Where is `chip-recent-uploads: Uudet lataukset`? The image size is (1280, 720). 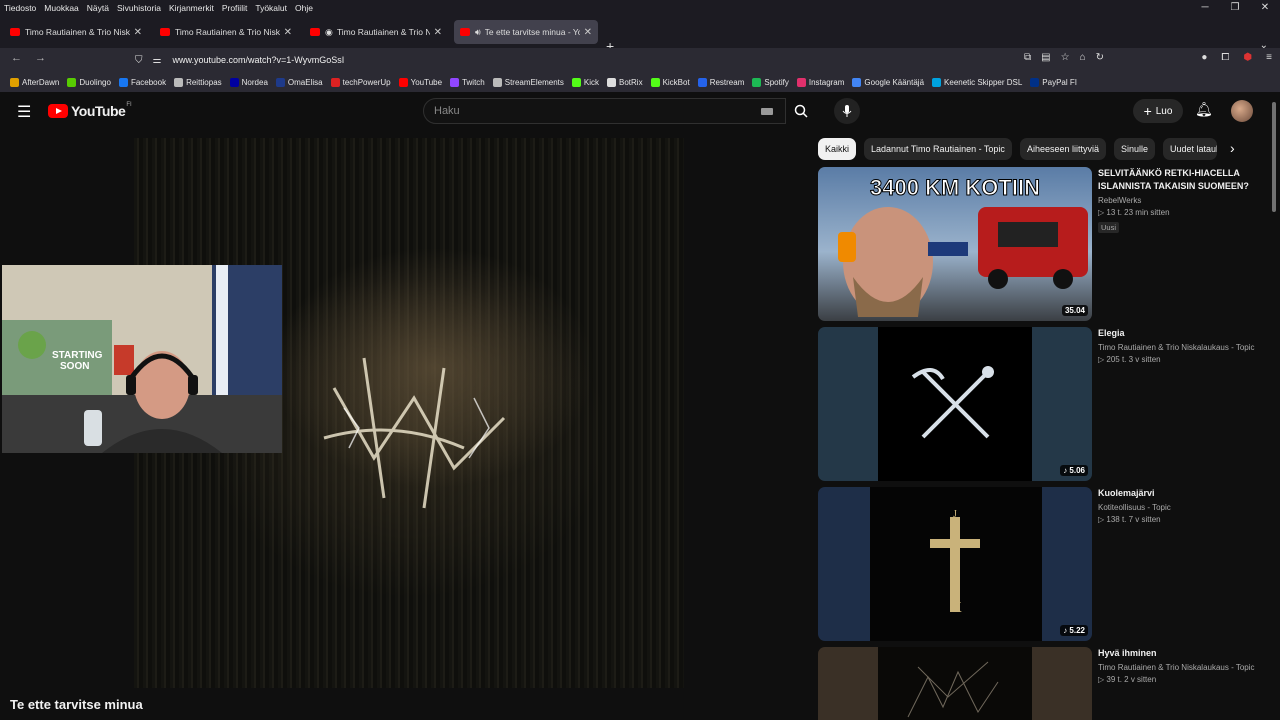
chip-recent-uploads: Uudet lataukset is located at coordinates (1190, 149).